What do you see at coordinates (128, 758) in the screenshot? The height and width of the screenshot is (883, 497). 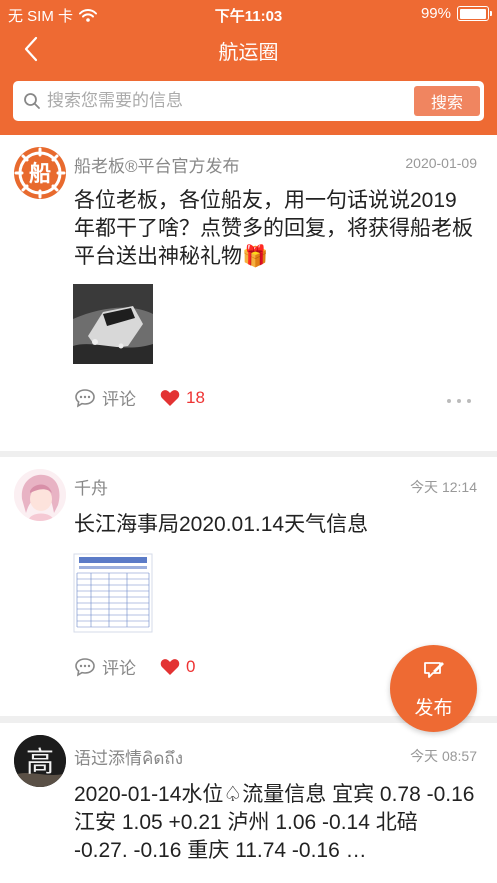 I see `post-author: 语过添情คิดถึง` at bounding box center [128, 758].